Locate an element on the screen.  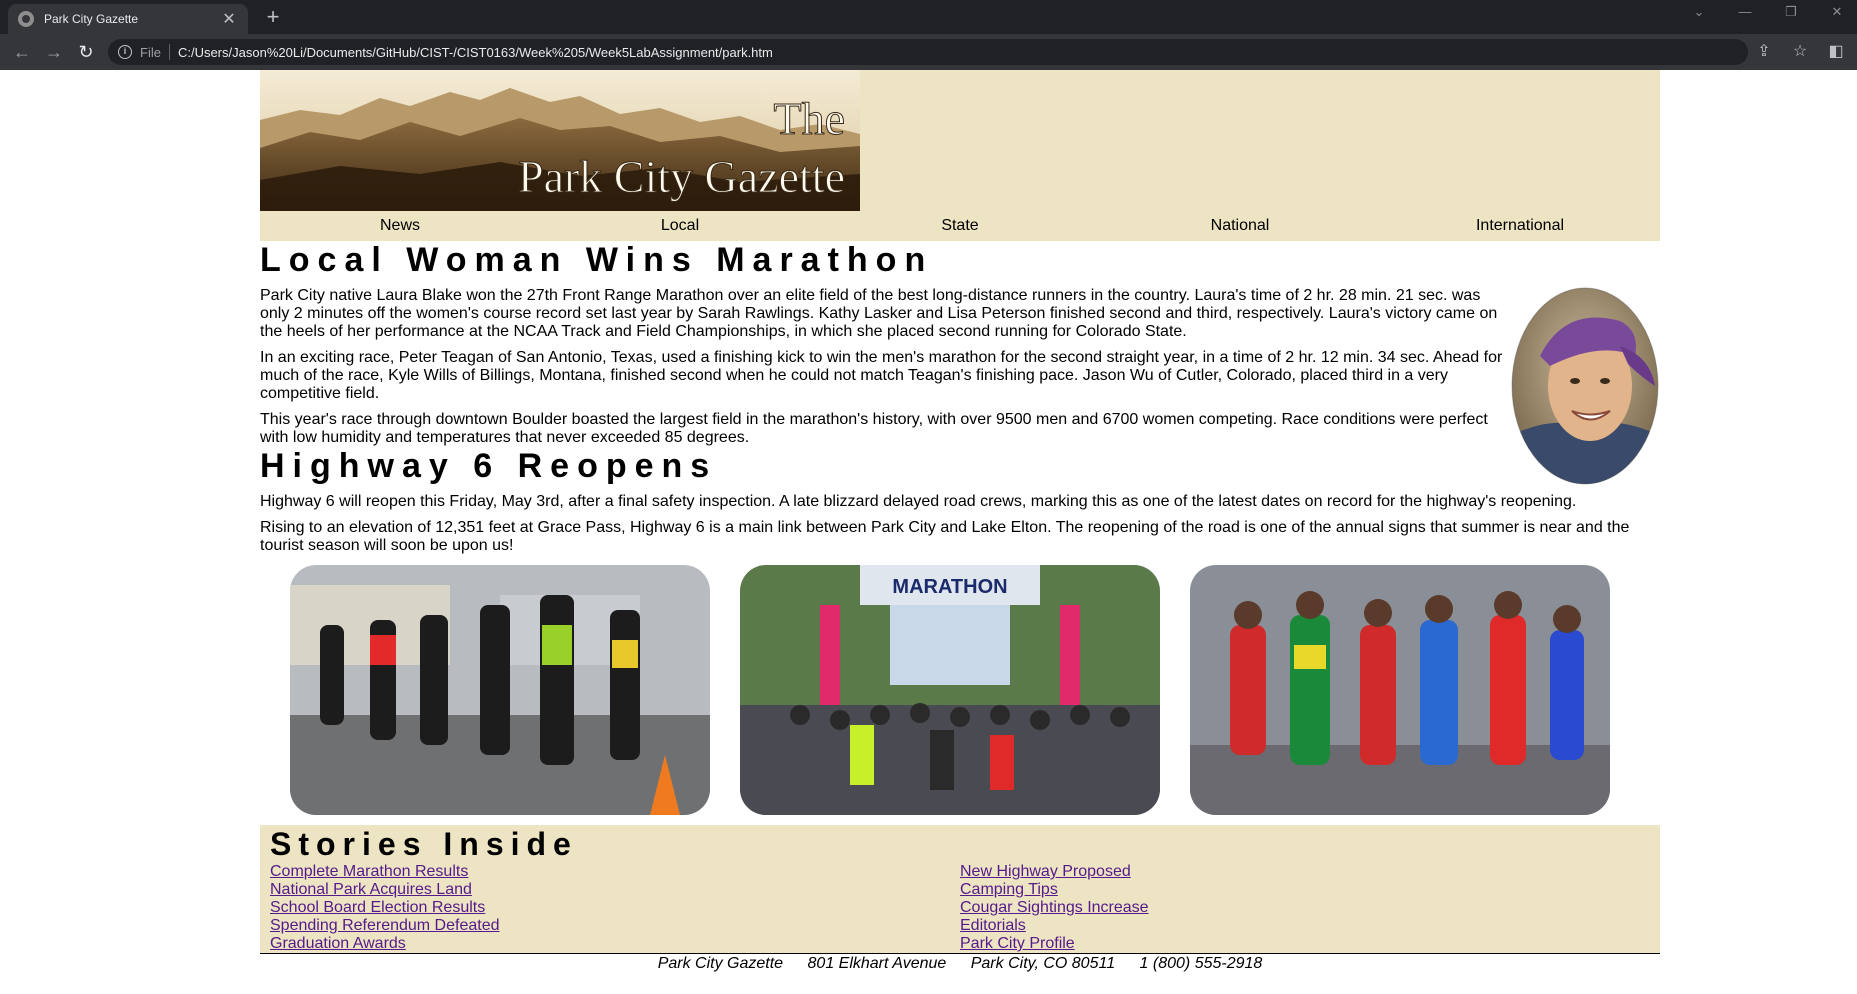
globe-icon is located at coordinates (26, 19).